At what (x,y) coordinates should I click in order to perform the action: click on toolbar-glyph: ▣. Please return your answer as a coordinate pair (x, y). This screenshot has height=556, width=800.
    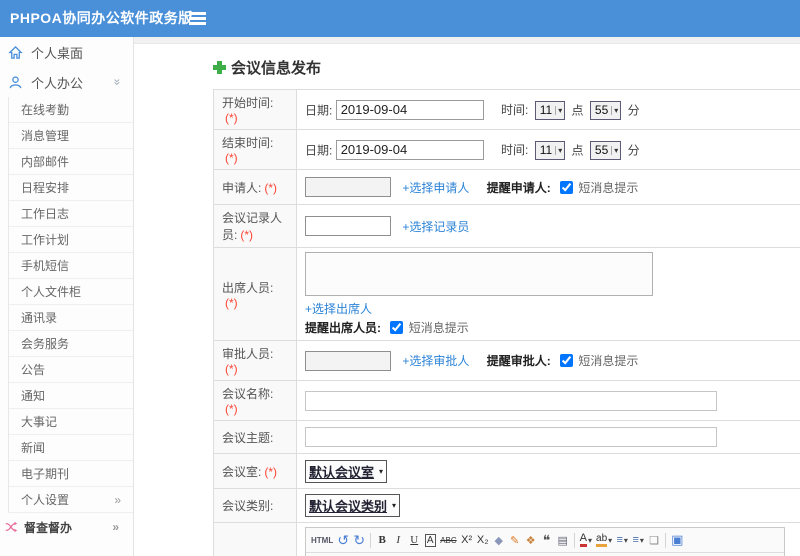
    Looking at the image, I should click on (677, 539).